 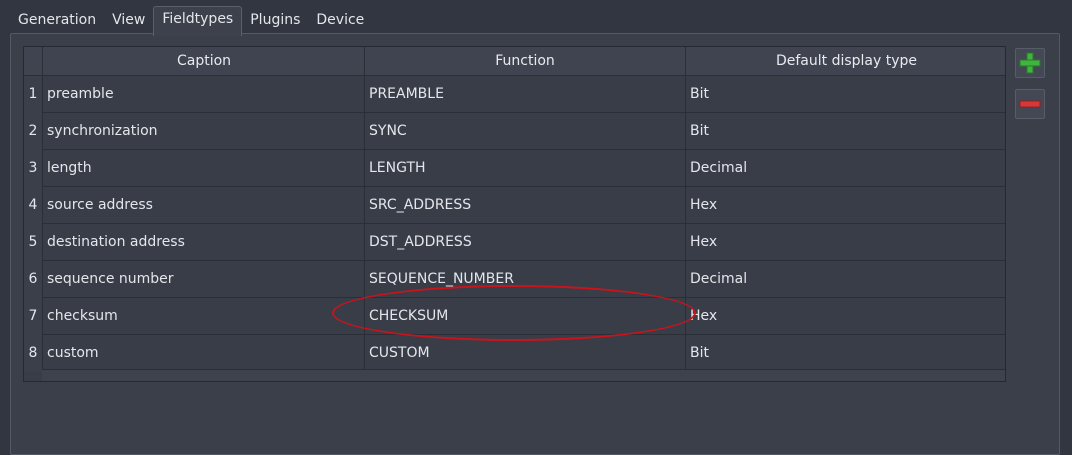 What do you see at coordinates (33, 279) in the screenshot?
I see `row-number: 6` at bounding box center [33, 279].